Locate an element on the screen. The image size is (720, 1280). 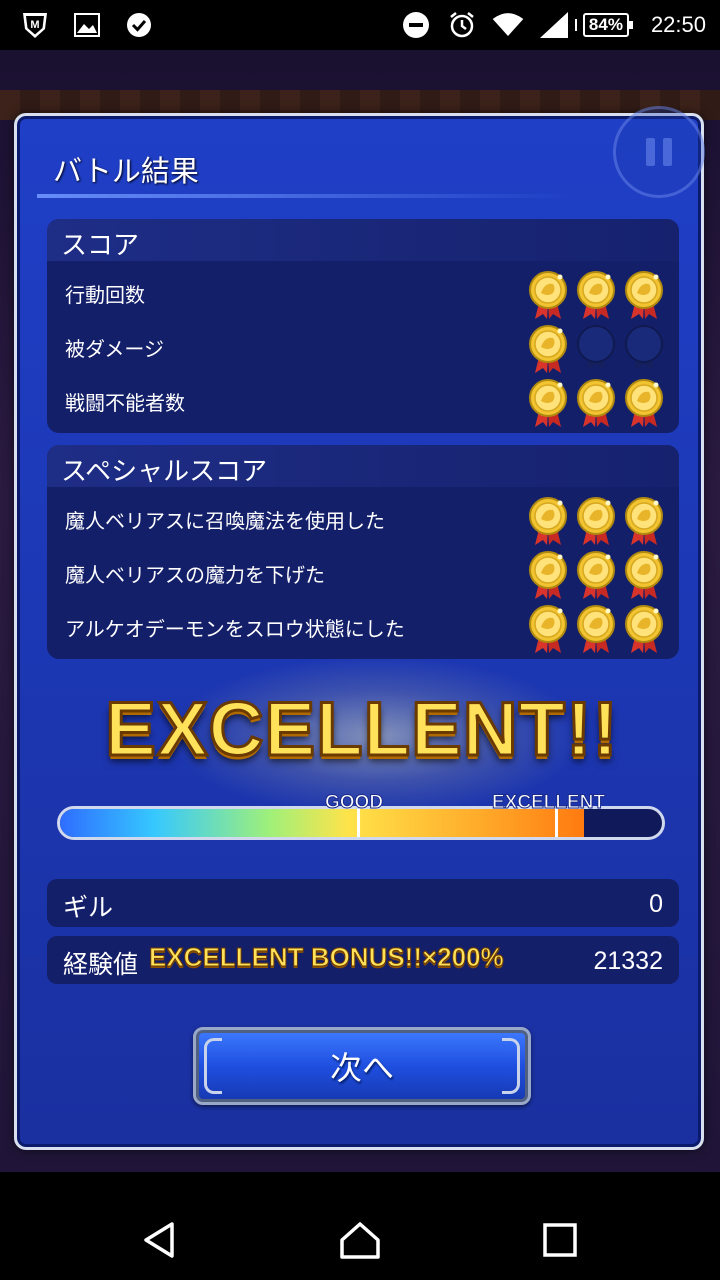
pause-button is located at coordinates (659, 152).